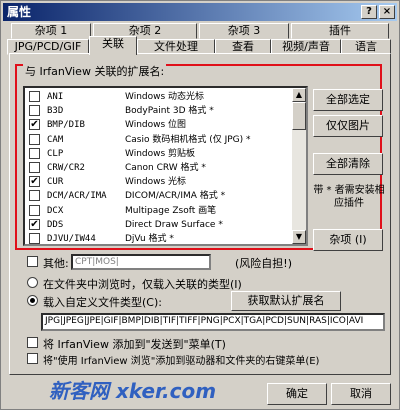  I want to click on list-item-ext: DCX, so click(55, 210).